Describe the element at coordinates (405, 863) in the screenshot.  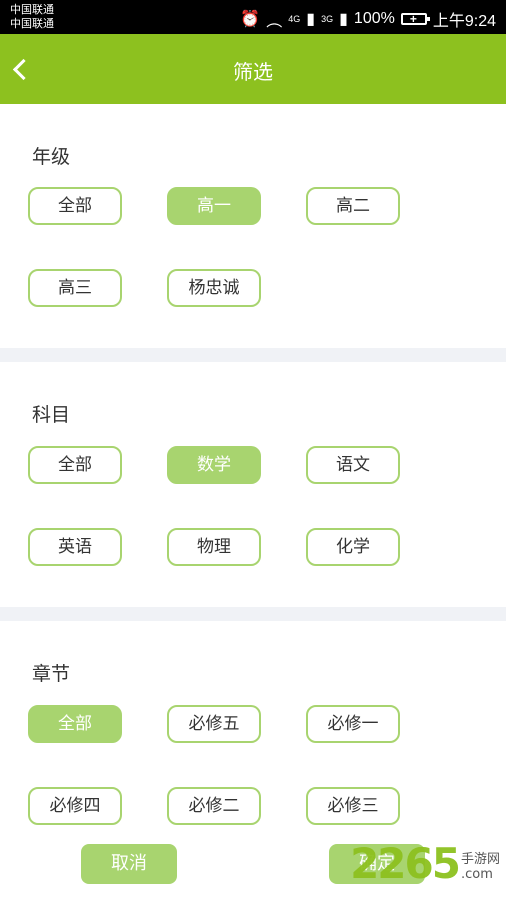
I see `watermark-brand: 2265` at that location.